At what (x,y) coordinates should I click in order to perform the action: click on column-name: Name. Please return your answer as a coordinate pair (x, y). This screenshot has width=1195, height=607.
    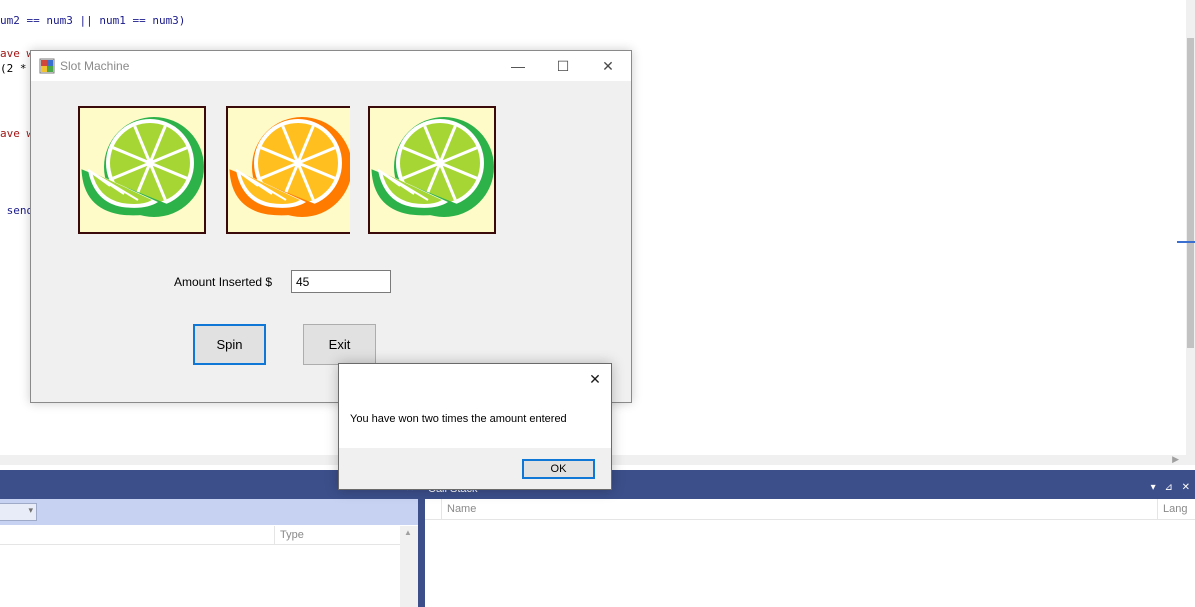
    Looking at the image, I should click on (461, 509).